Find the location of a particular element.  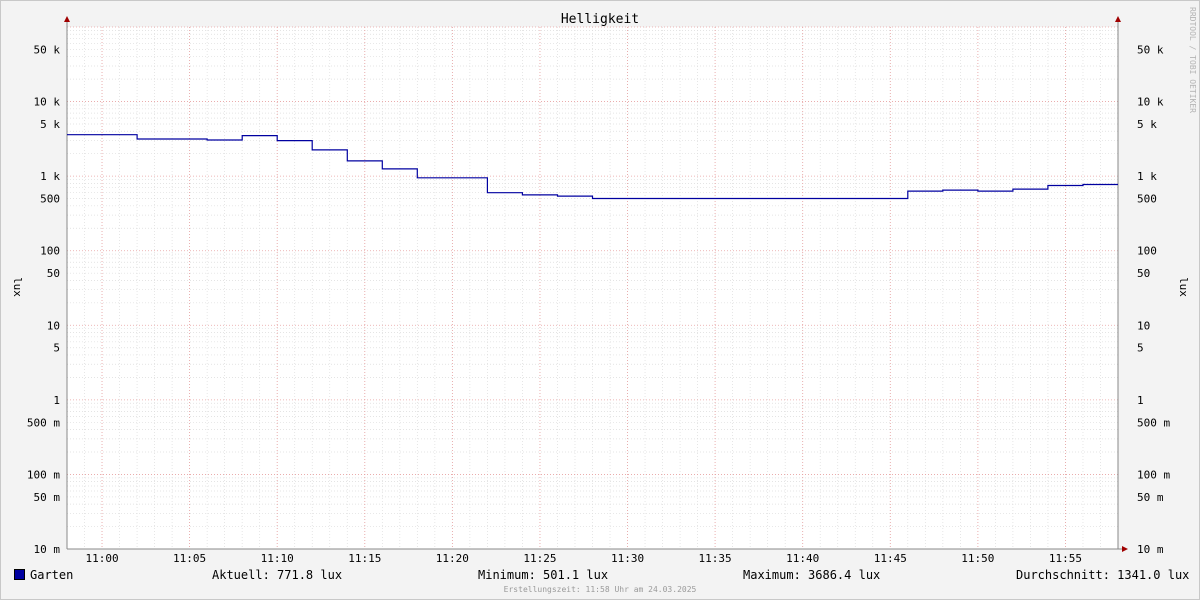

x-tick-label: 11:55 is located at coordinates (1065, 558).